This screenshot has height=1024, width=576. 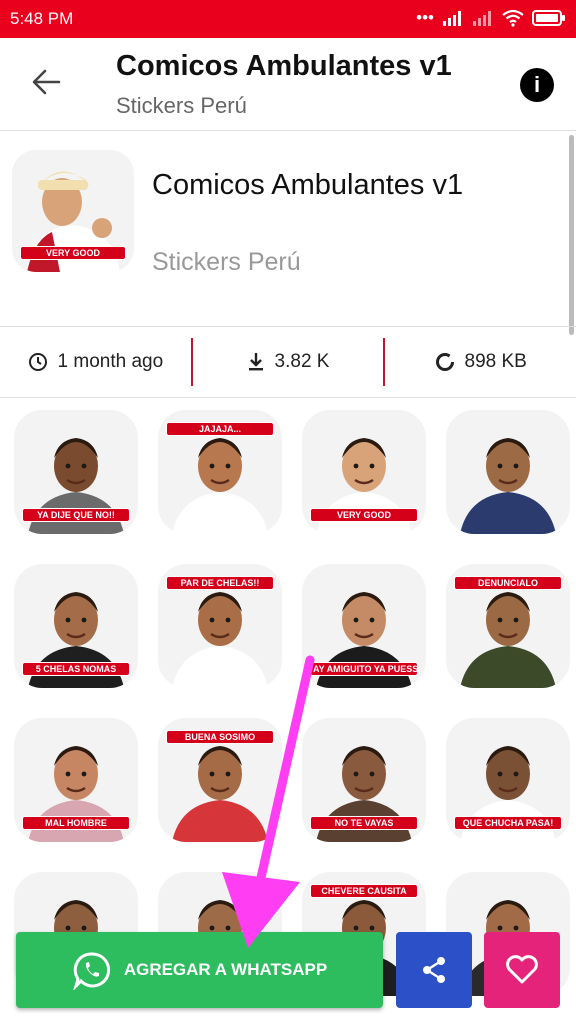 What do you see at coordinates (226, 262) in the screenshot?
I see `pack-author: Stickers Perú` at bounding box center [226, 262].